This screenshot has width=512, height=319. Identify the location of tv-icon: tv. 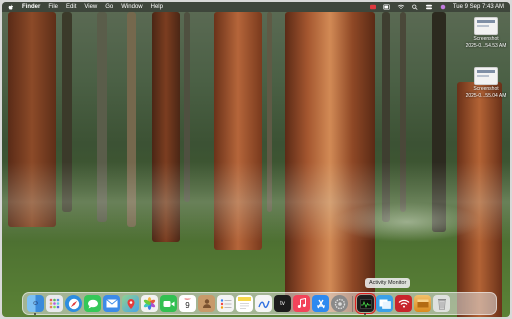
(282, 303).